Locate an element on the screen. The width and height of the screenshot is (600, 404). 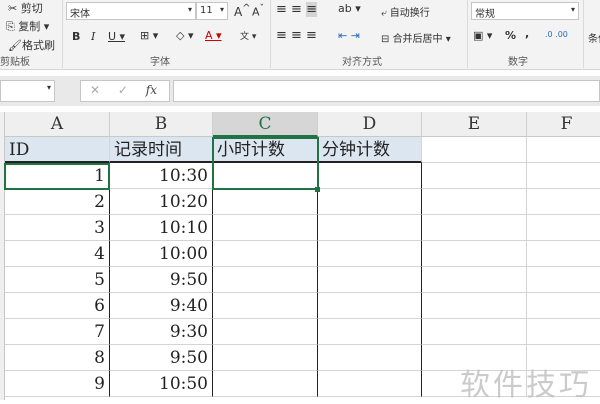
cut-label: 剪切 is located at coordinates (31, 8).